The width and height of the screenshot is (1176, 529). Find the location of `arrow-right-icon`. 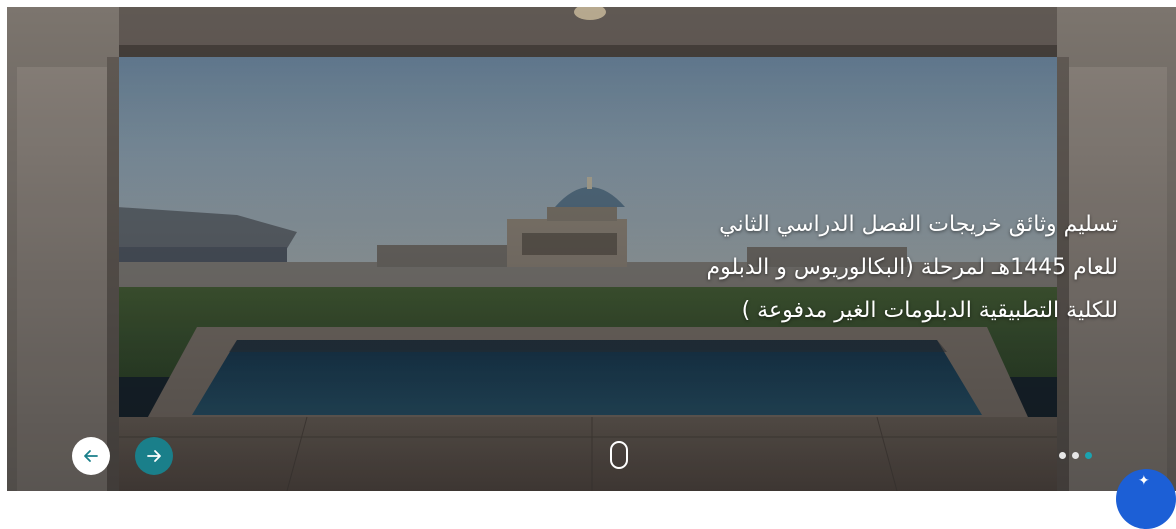

arrow-right-icon is located at coordinates (154, 456).